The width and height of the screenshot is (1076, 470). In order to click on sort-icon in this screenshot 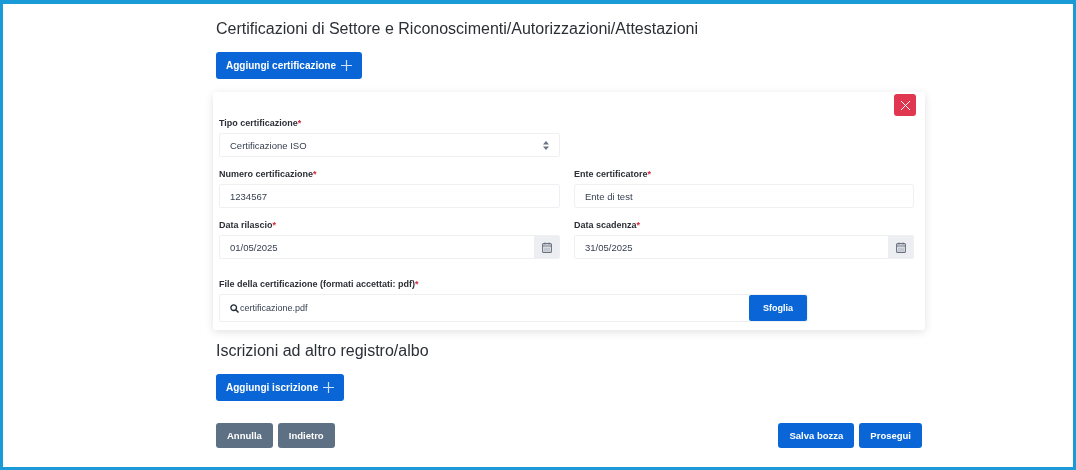, I will do `click(546, 145)`.